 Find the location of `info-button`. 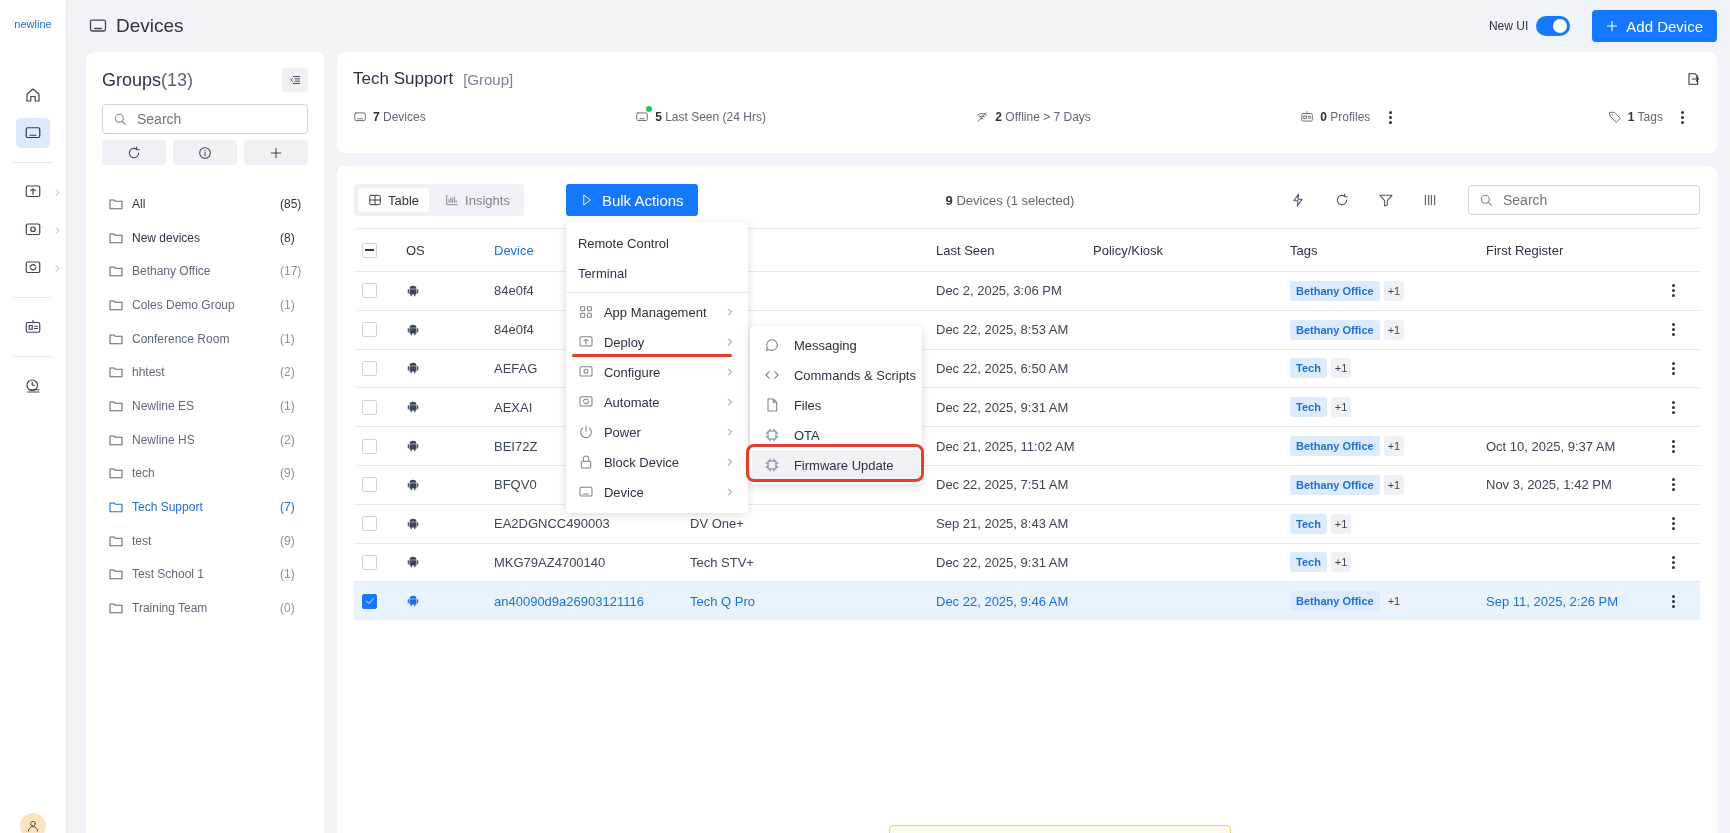

info-button is located at coordinates (205, 152).